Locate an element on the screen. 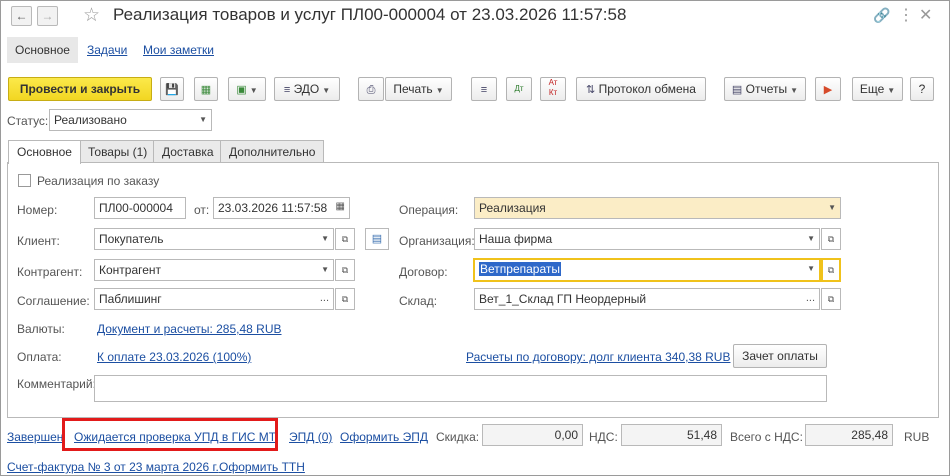 Image resolution: width=950 pixels, height=476 pixels. currency-code: RUB is located at coordinates (917, 437).